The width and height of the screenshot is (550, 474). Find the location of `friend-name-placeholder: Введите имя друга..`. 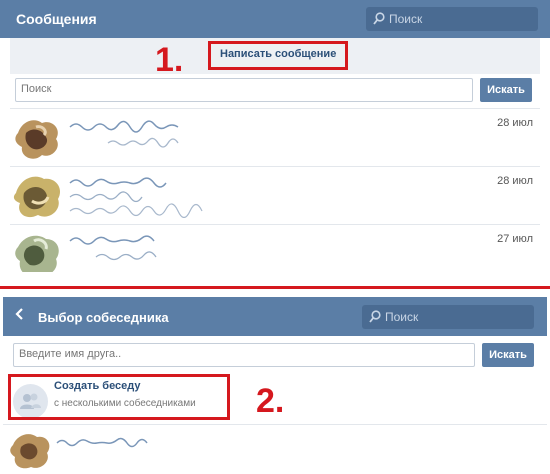

friend-name-placeholder: Введите имя друга.. is located at coordinates (70, 354).